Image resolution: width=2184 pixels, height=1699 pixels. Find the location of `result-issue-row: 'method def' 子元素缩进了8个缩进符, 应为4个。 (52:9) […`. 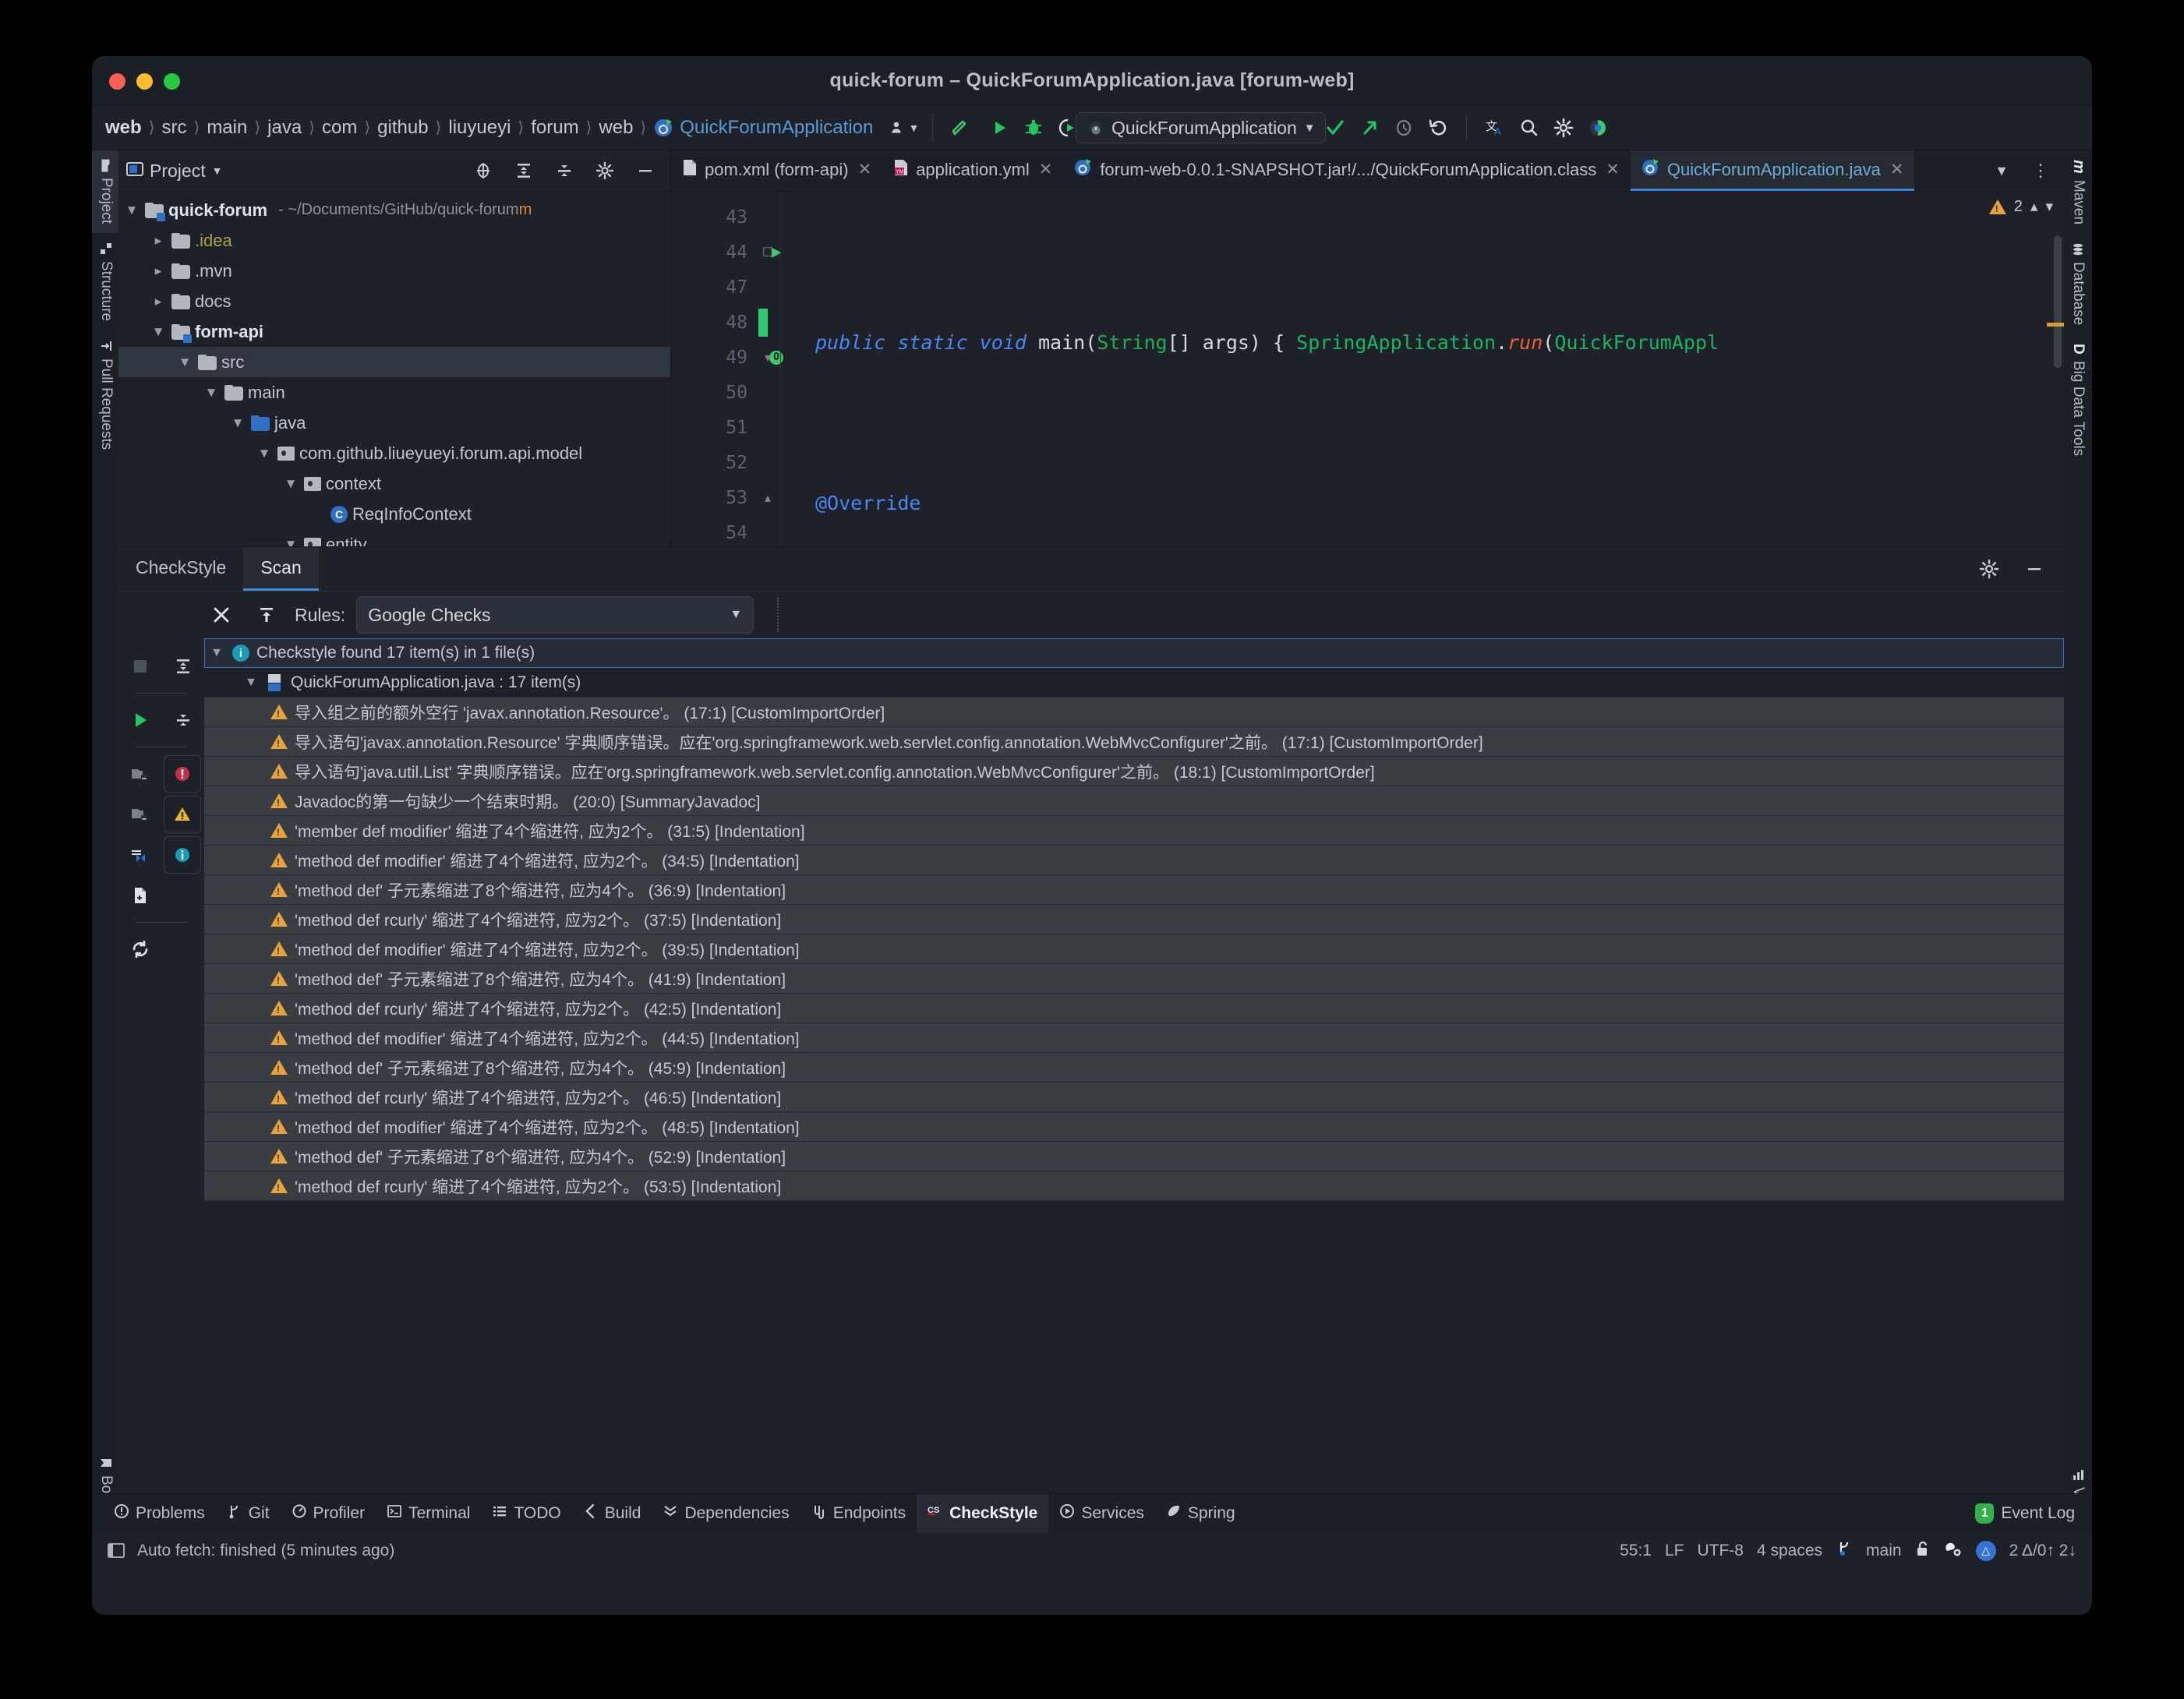

result-issue-row: 'method def' 子元素缩进了8个缩进符, 应为4个。 (52:9) [… is located at coordinates (1134, 1156).